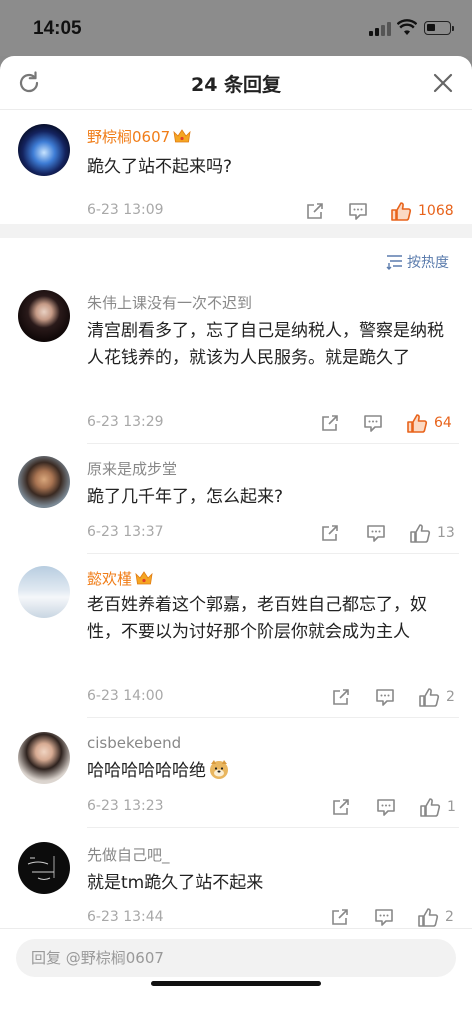  What do you see at coordinates (407, 27) in the screenshot?
I see `wifi-icon` at bounding box center [407, 27].